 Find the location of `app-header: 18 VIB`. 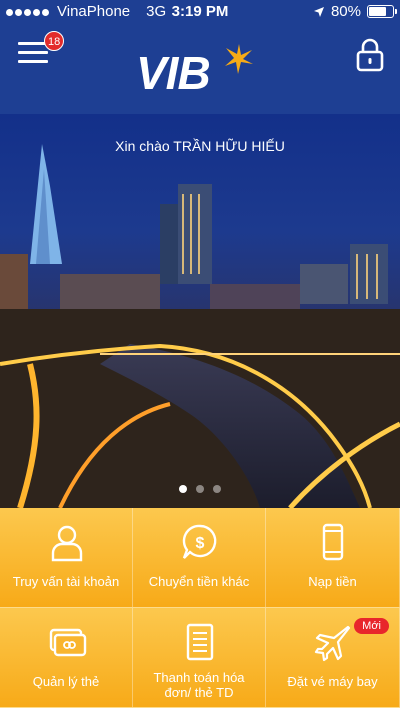

app-header: 18 VIB is located at coordinates (200, 69).